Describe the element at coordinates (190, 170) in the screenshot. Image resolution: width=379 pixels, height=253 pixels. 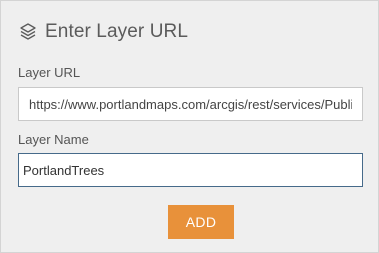
I see `layer-name-input` at that location.